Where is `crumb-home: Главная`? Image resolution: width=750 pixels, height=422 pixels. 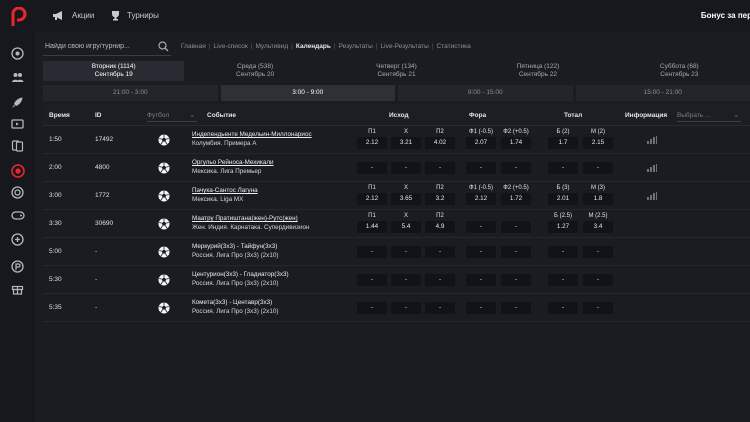 crumb-home: Главная is located at coordinates (193, 46).